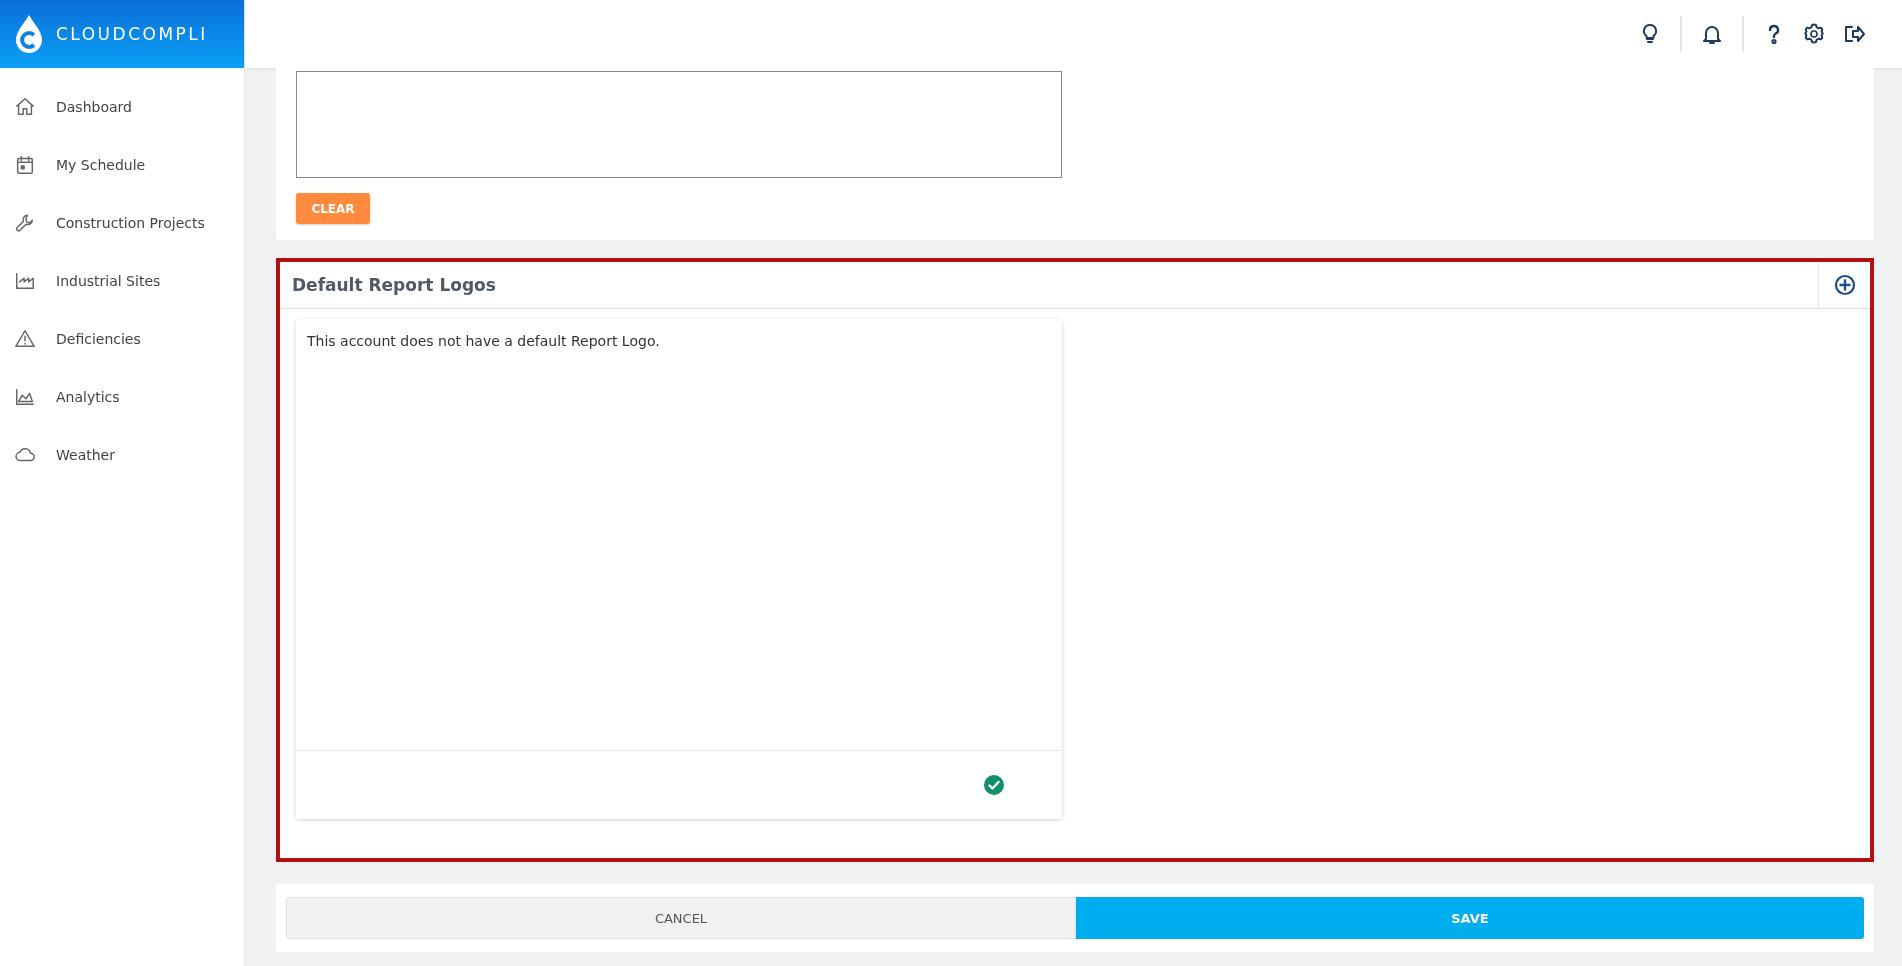 This screenshot has width=1902, height=966. I want to click on check-circle-icon, so click(994, 785).